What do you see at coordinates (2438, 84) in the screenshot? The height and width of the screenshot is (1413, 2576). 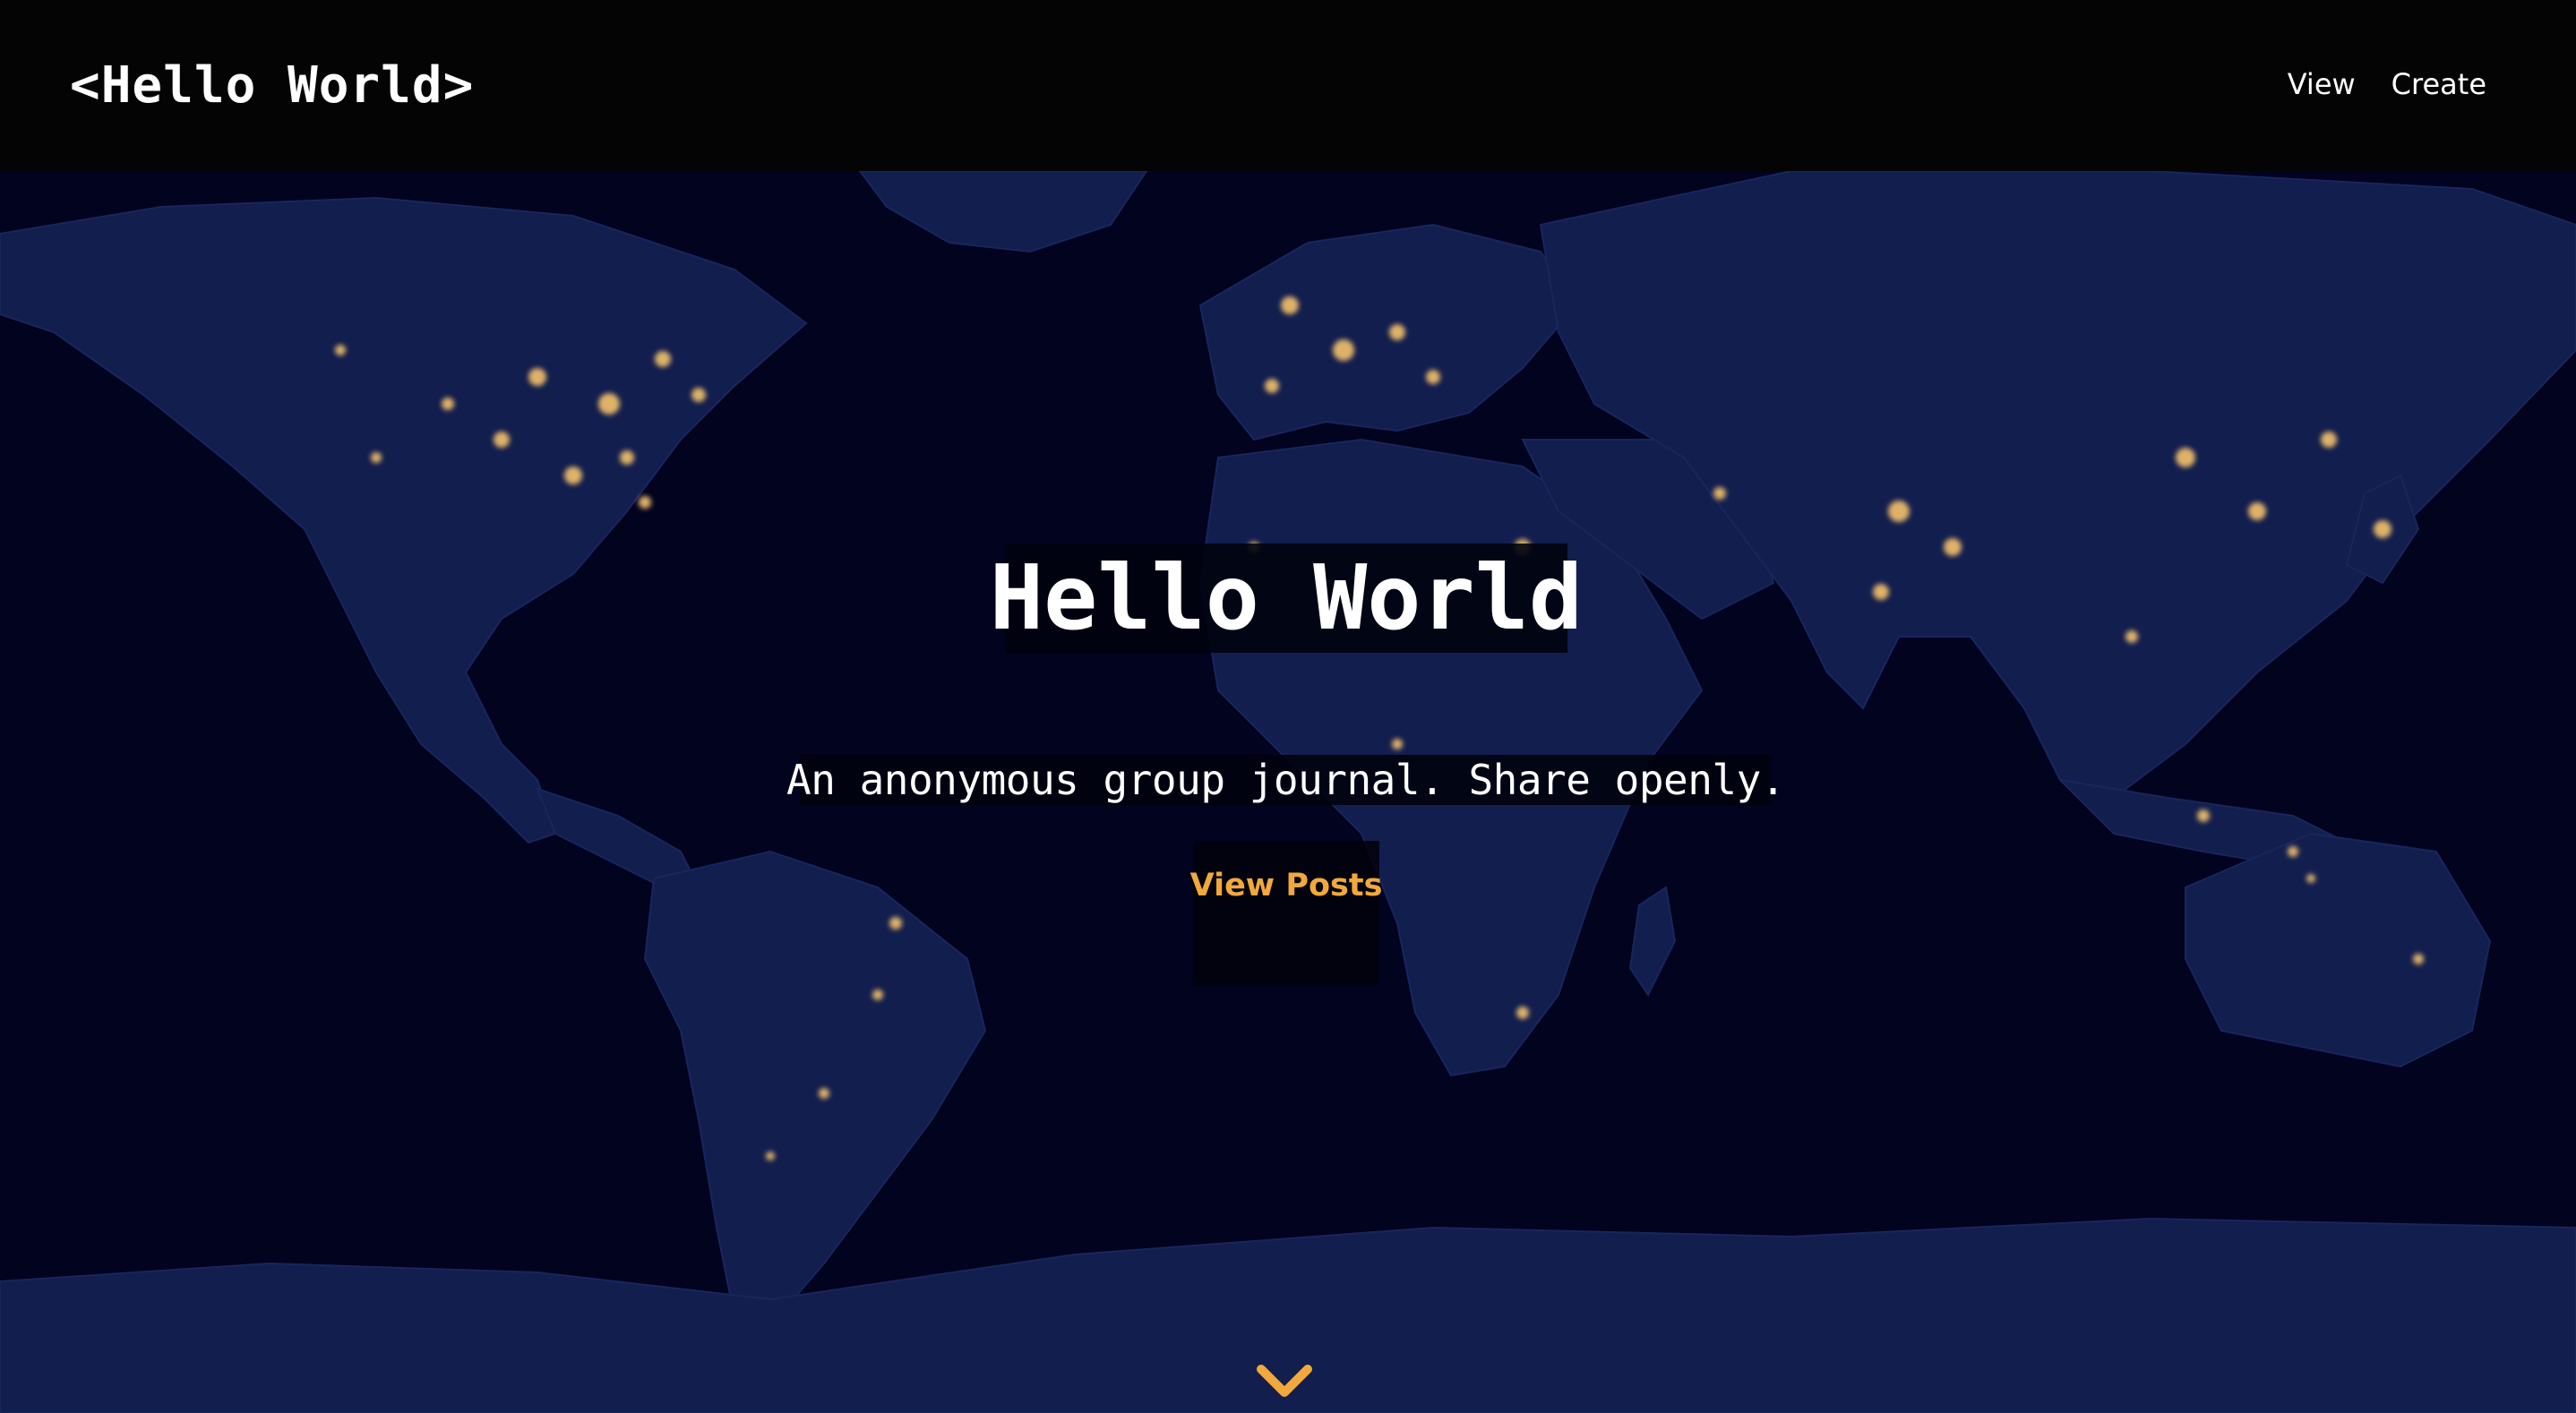 I see `nav-link-create: Create` at bounding box center [2438, 84].